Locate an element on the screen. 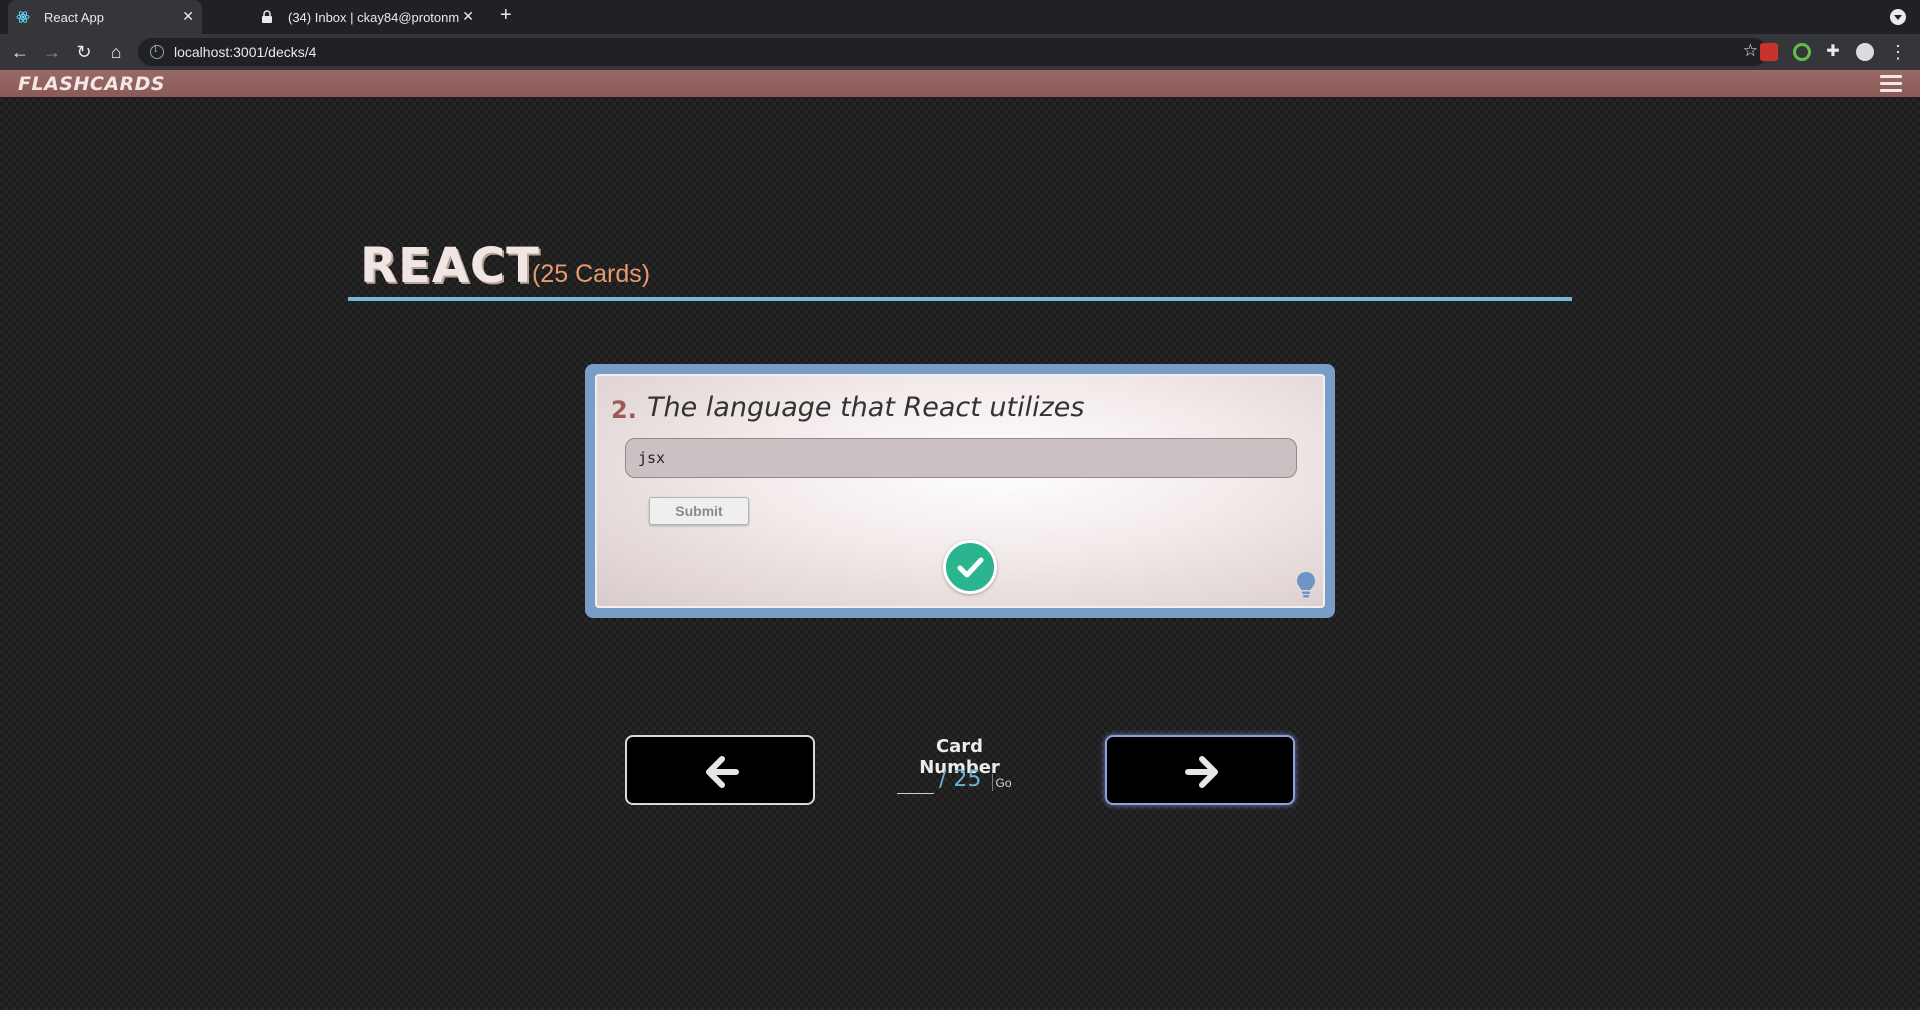  extension-green-ring-icon is located at coordinates (1802, 52).